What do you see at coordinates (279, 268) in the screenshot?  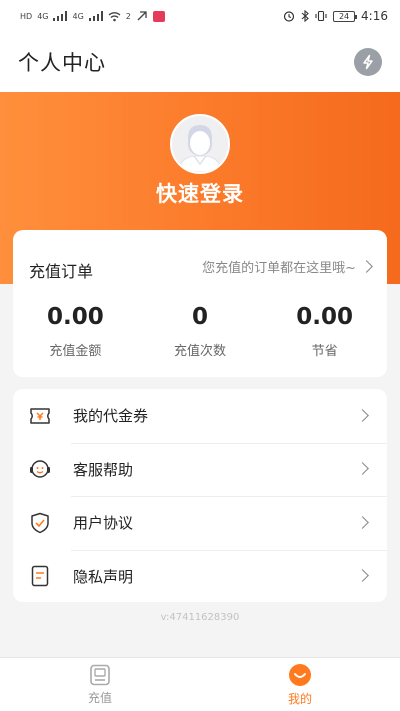 I see `recharge-orders-hint: 您充值的订单都在这里哦~` at bounding box center [279, 268].